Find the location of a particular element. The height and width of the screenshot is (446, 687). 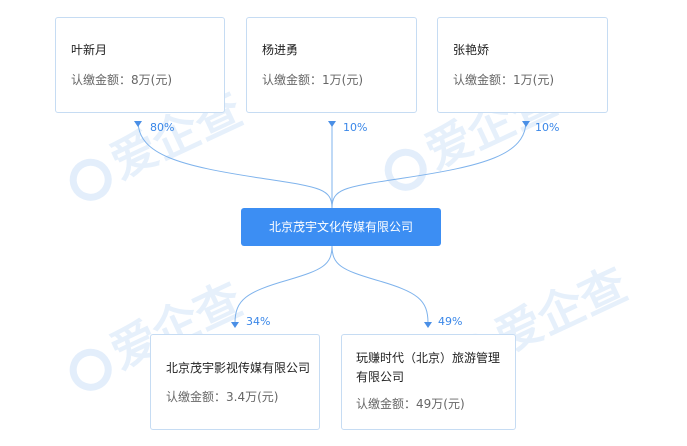

investment-name: 玩赚时代（北京）旅游管理有限公司 is located at coordinates (428, 367).